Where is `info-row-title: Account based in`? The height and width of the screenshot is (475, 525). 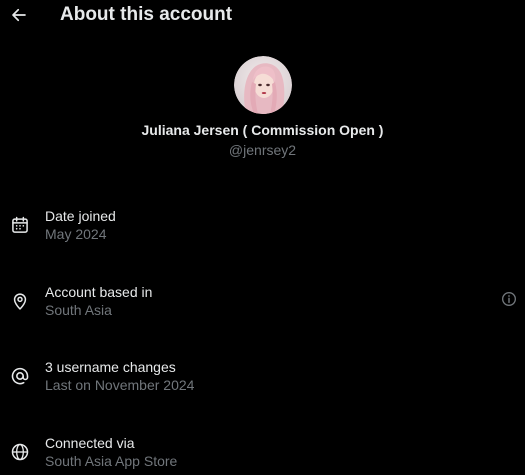
info-row-title: Account based in is located at coordinates (99, 292).